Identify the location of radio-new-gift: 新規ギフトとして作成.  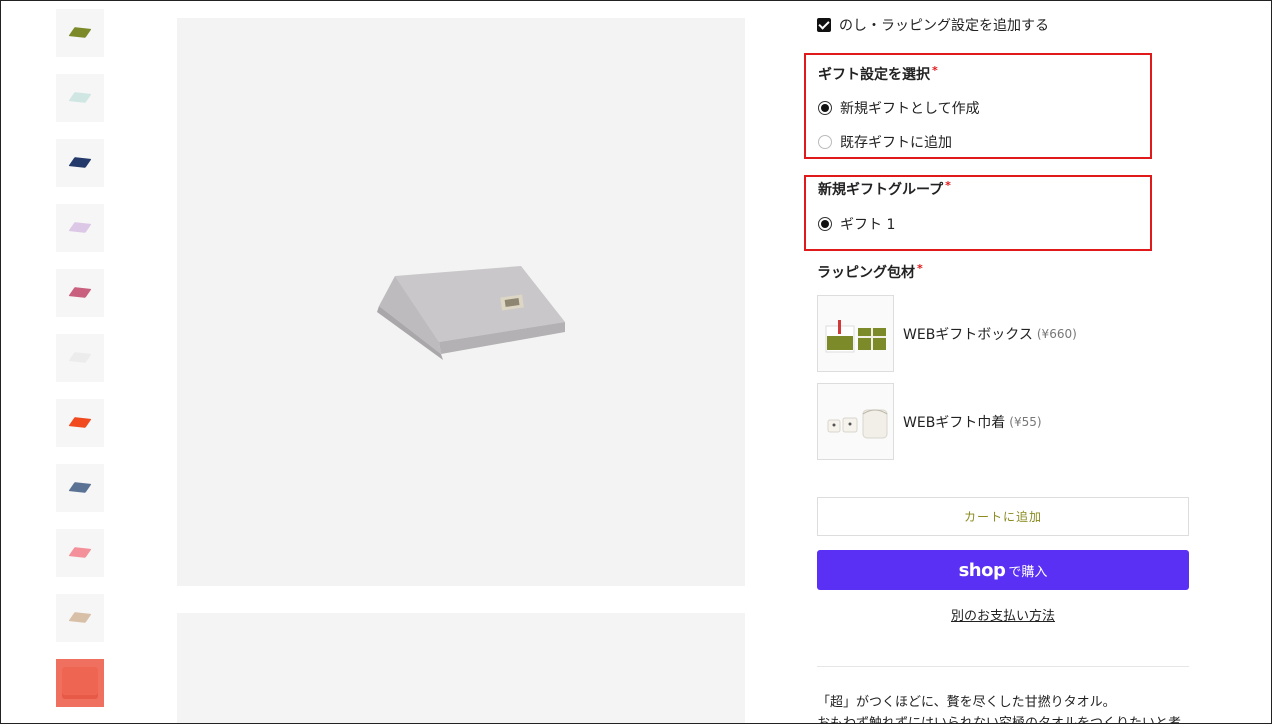
(899, 108).